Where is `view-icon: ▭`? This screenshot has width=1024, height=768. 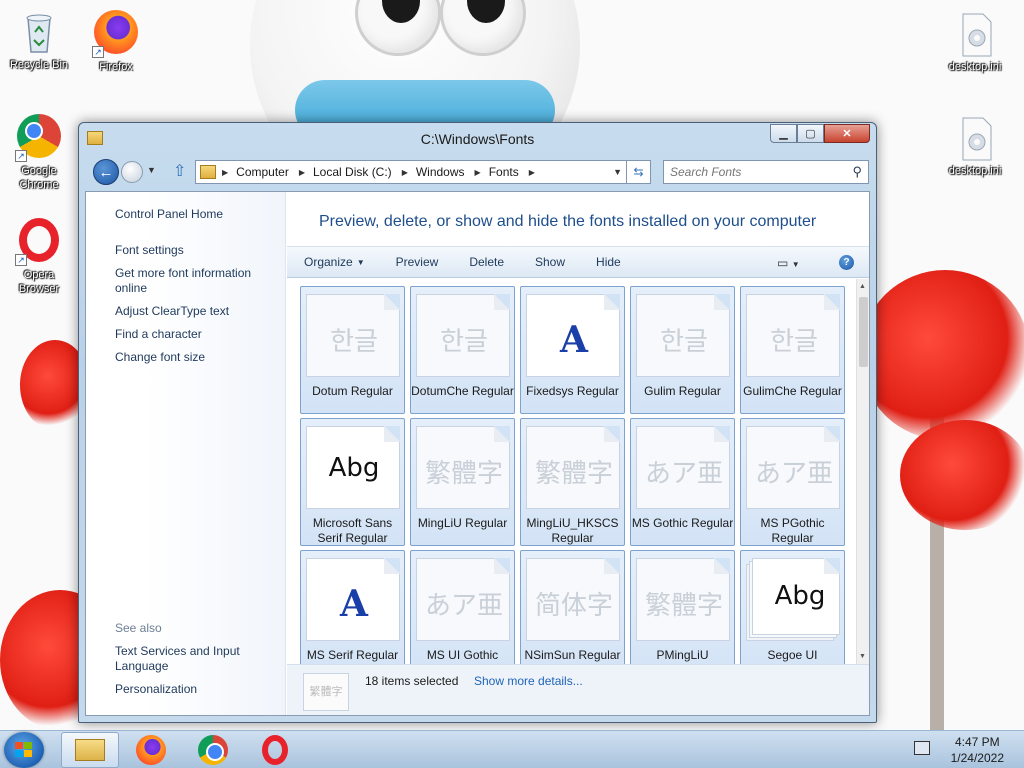
view-icon: ▭ is located at coordinates (783, 263).